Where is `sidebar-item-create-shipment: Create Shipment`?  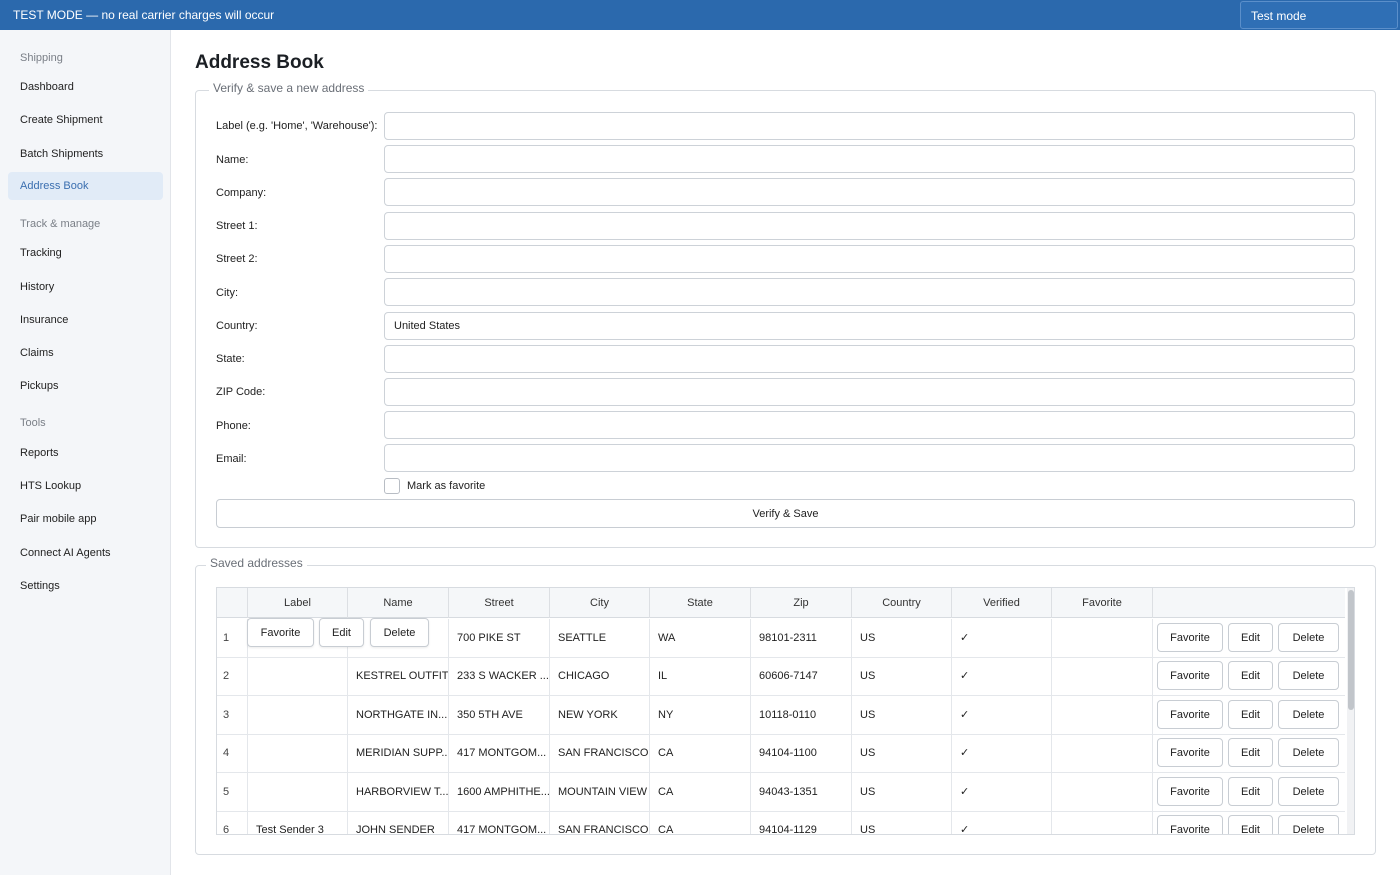
sidebar-item-create-shipment: Create Shipment is located at coordinates (85, 120).